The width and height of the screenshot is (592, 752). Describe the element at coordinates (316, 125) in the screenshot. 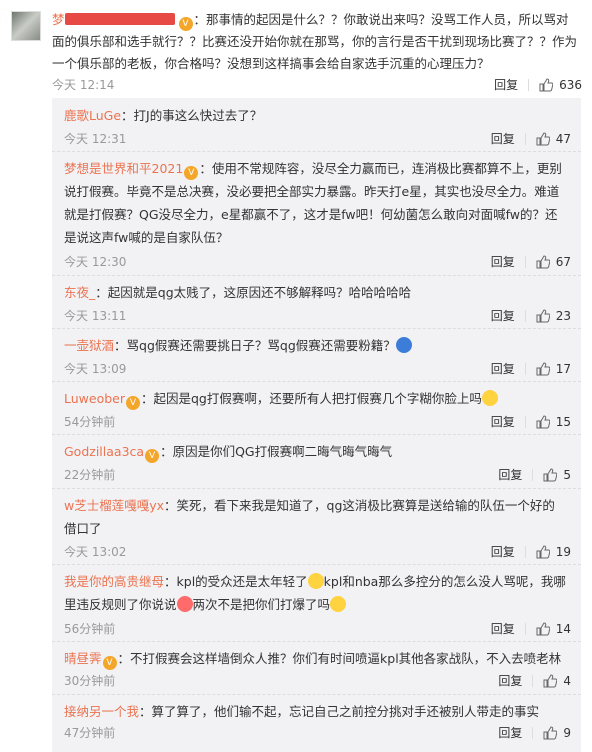

I see `reply-item: 鹿歌LuGe：打J的事这么快过去了？ 今天 12:31 回复 47` at that location.